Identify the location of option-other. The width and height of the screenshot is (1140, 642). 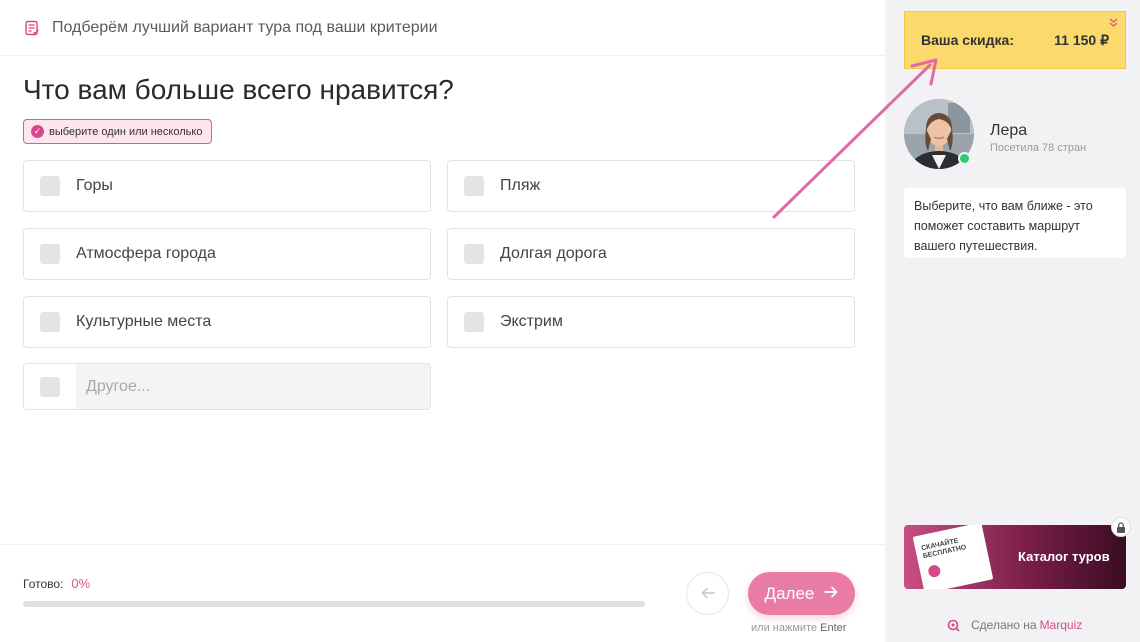
(227, 386).